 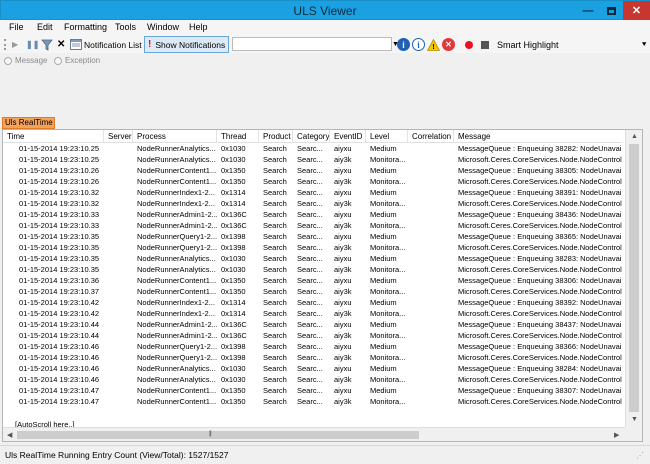 What do you see at coordinates (9, 435) in the screenshot?
I see `scroll-left-icon: ◀` at bounding box center [9, 435].